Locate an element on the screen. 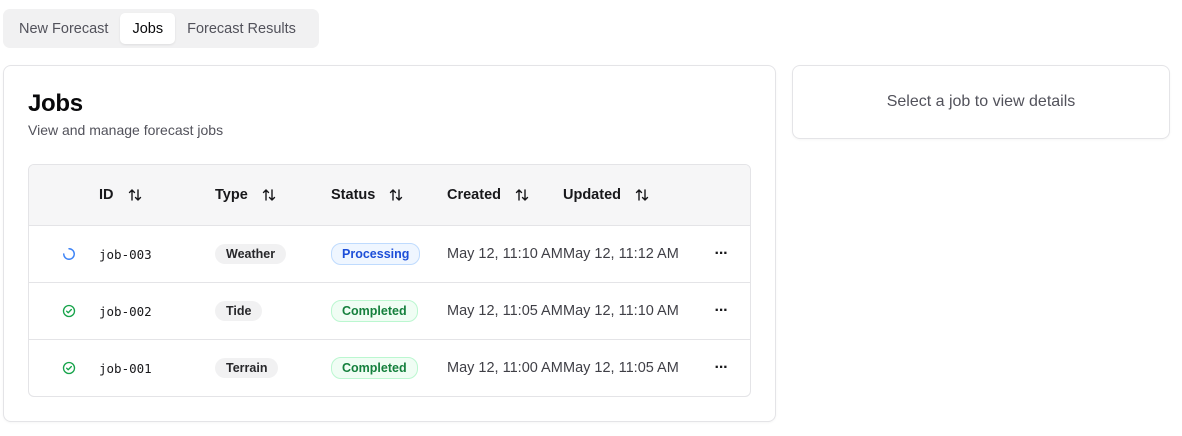 This screenshot has width=1182, height=436. type-badge: Terrain is located at coordinates (247, 368).